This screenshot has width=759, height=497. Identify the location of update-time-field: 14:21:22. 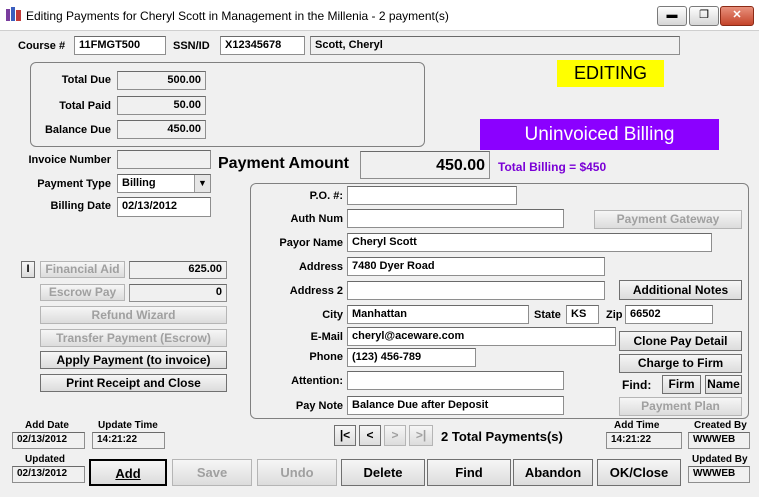
(128, 440).